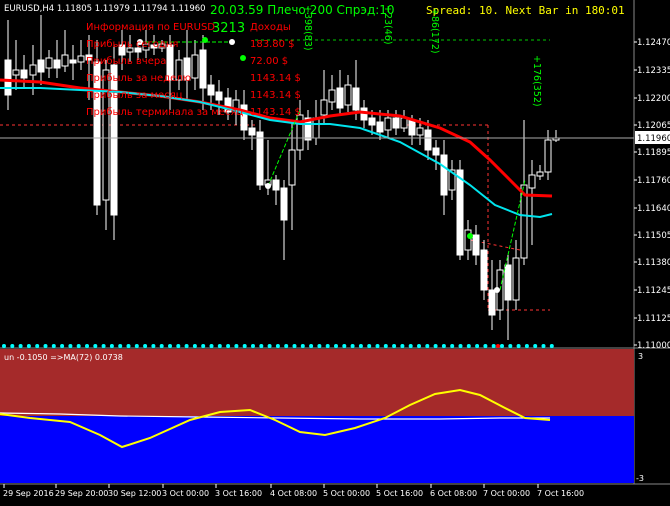 The width and height of the screenshot is (670, 506). What do you see at coordinates (653, 346) in the screenshot?
I see `price-tick-label: 1.11000` at bounding box center [653, 346].